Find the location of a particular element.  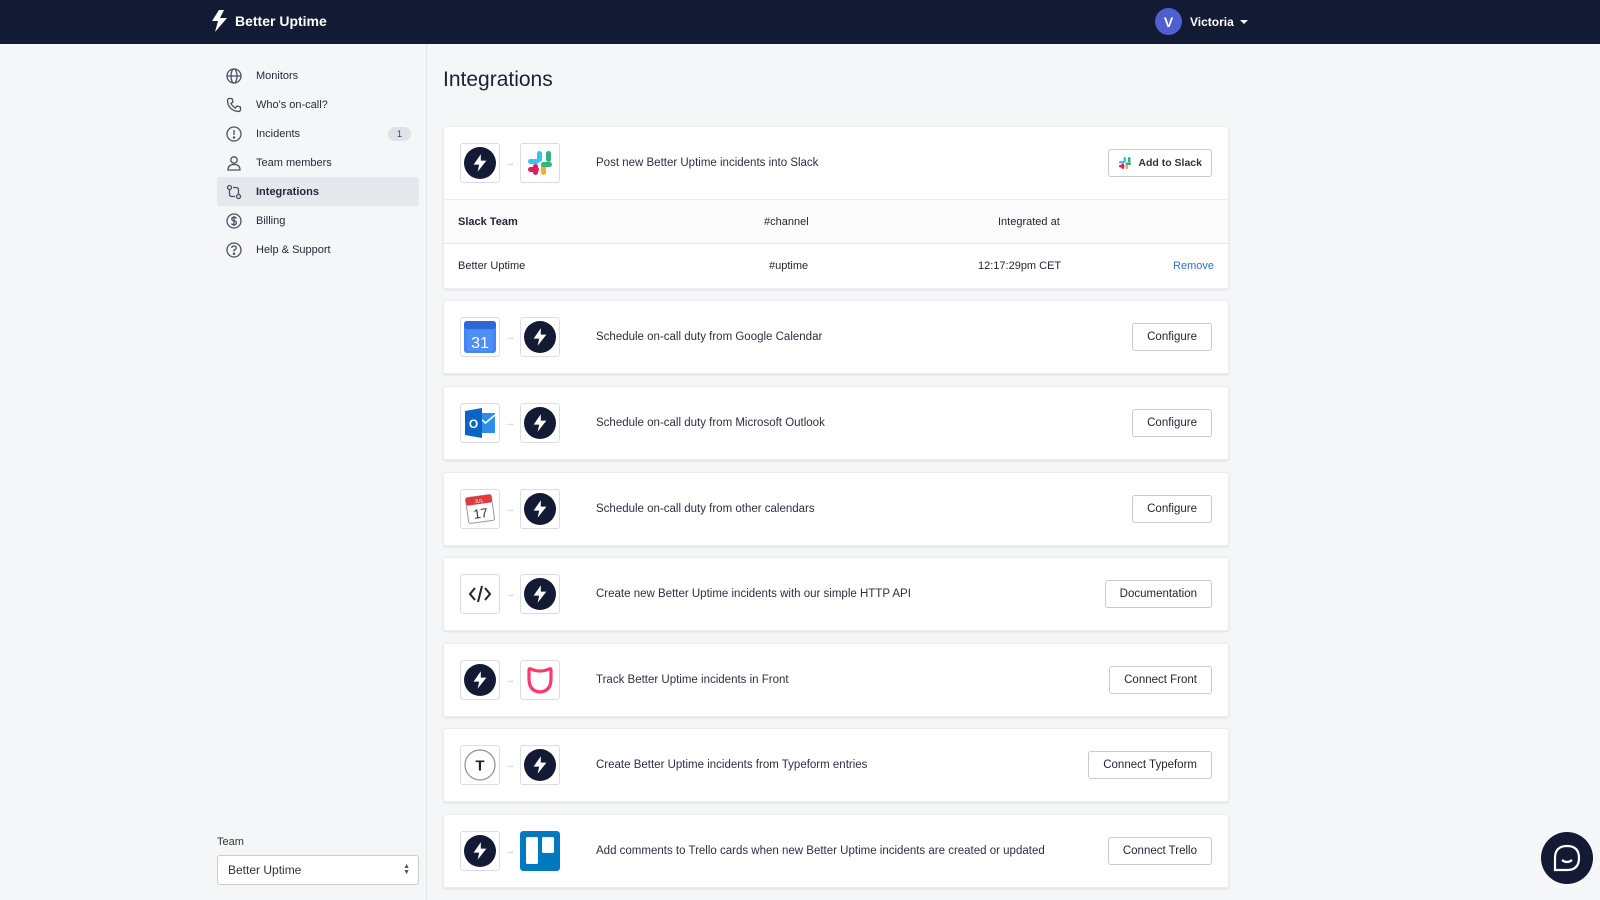

typeform-icon: T is located at coordinates (480, 765).